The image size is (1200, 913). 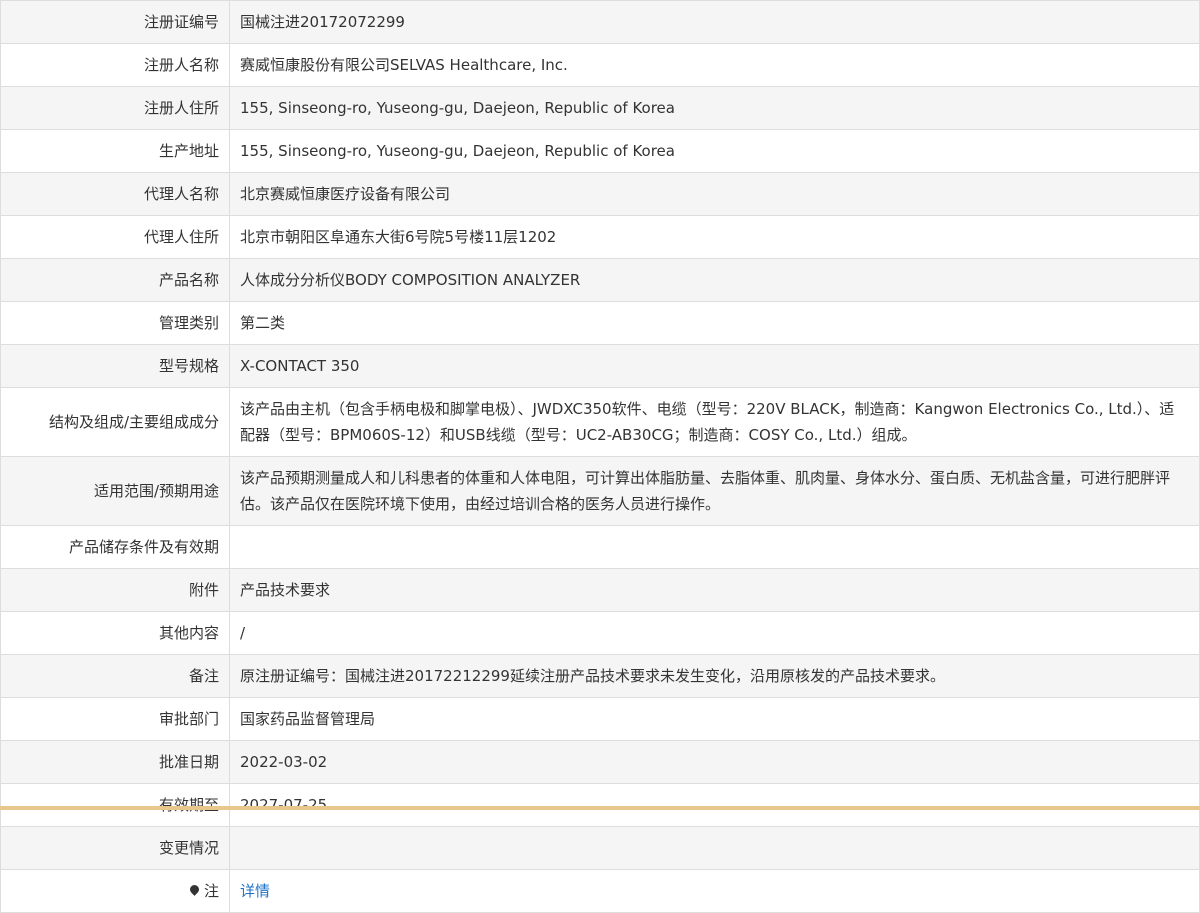 I want to click on row-label: 其他内容, so click(x=115, y=633).